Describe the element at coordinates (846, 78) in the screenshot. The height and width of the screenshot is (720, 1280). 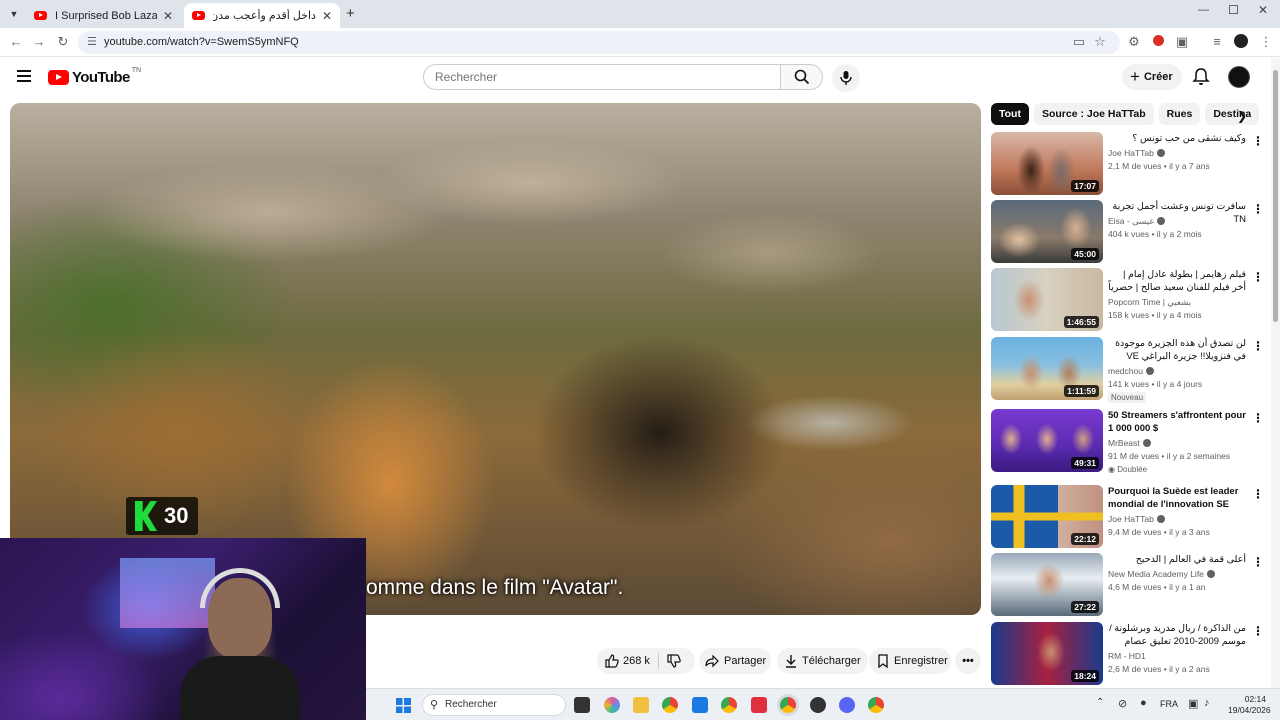
I see `voice-search-button` at that location.